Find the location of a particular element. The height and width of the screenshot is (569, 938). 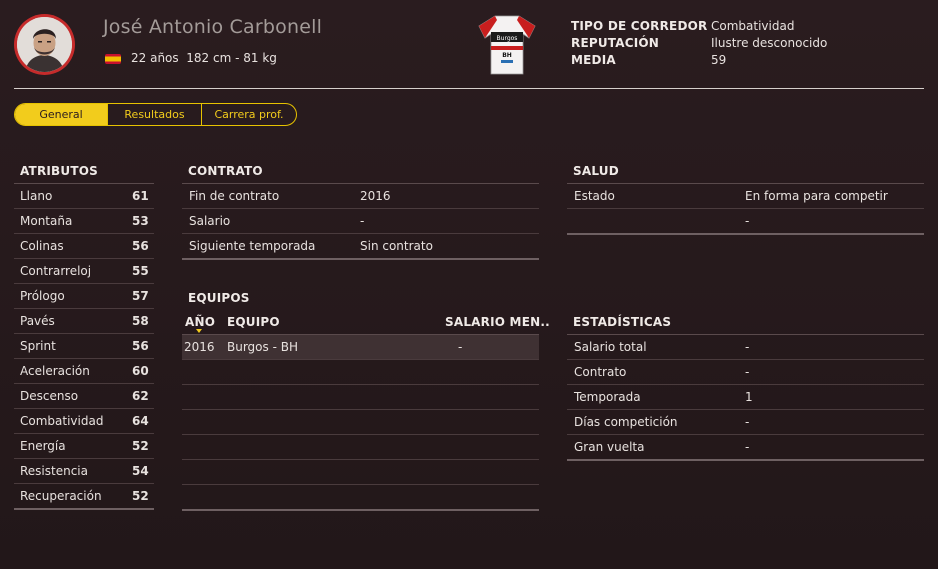

stats-row: Contrato - is located at coordinates (745, 372).